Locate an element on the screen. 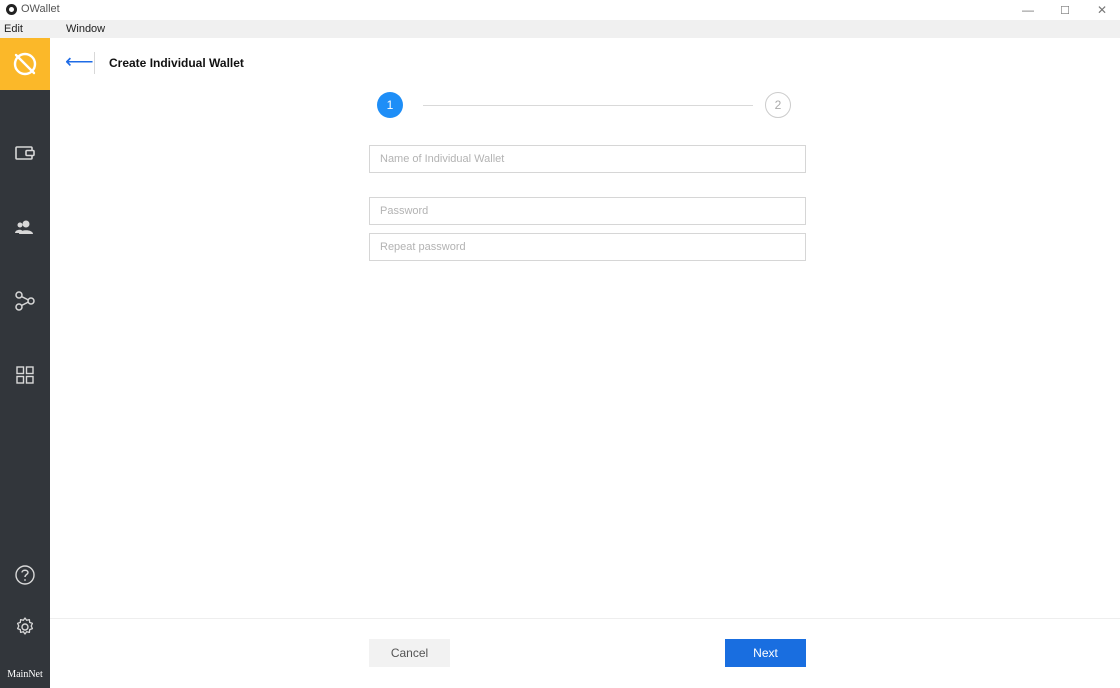  node-stake-icon is located at coordinates (25, 301).